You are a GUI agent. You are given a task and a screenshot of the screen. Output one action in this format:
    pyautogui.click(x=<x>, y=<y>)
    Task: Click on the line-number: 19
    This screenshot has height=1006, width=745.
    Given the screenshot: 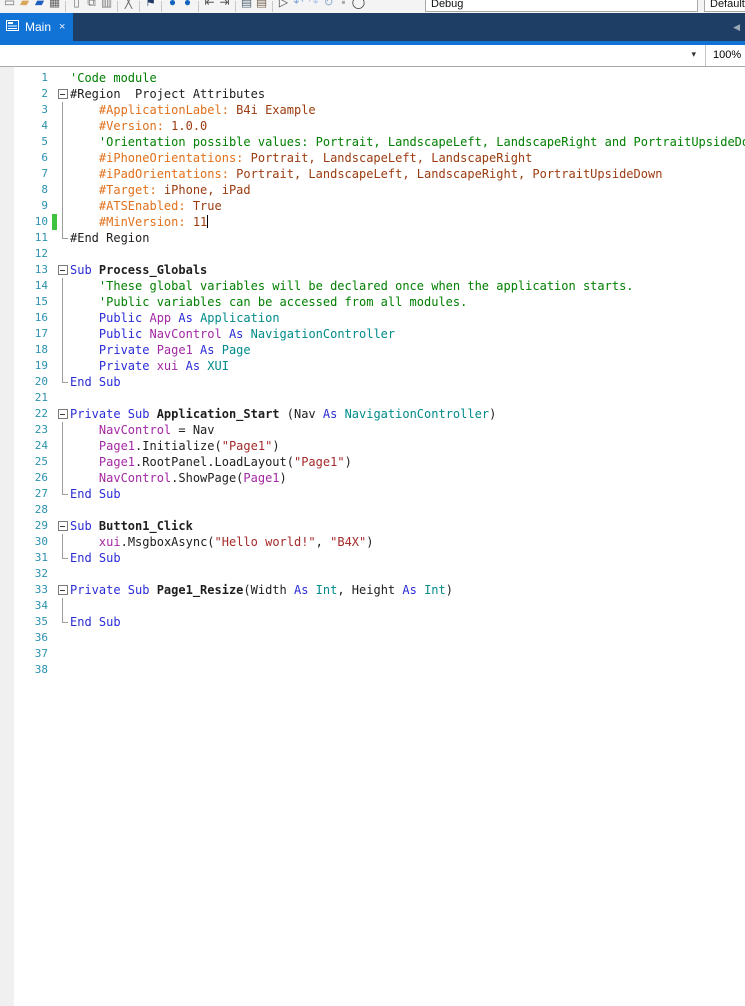 What is the action you would take?
    pyautogui.click(x=41, y=365)
    